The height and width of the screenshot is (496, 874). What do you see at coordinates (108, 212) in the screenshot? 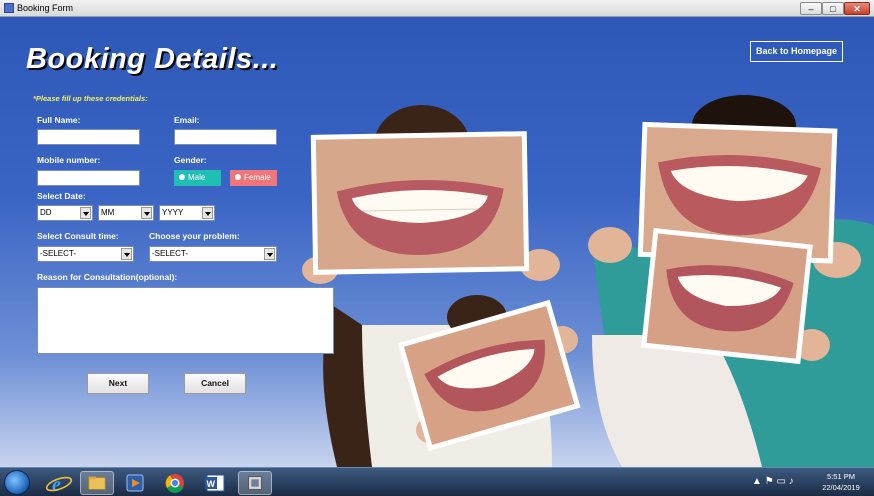
I see `date-month-value: MM` at bounding box center [108, 212].